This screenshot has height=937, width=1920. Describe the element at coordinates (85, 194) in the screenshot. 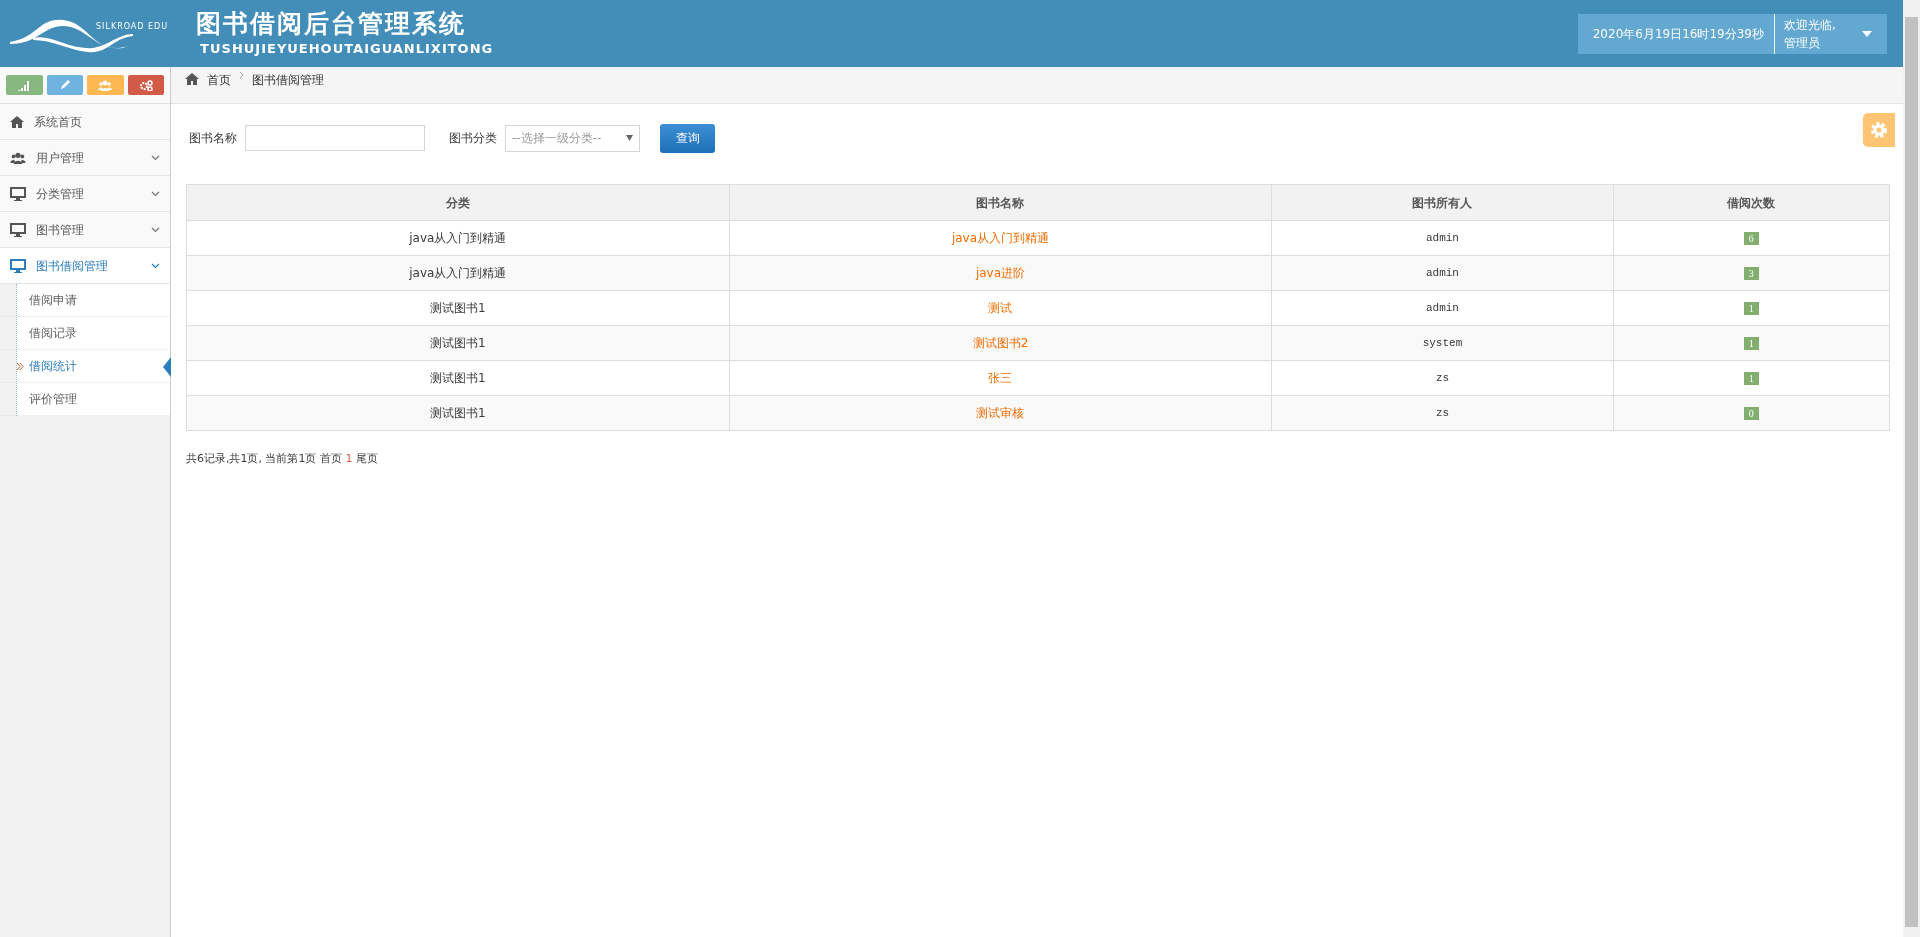

I see `sidebar-item: 分类管理` at that location.